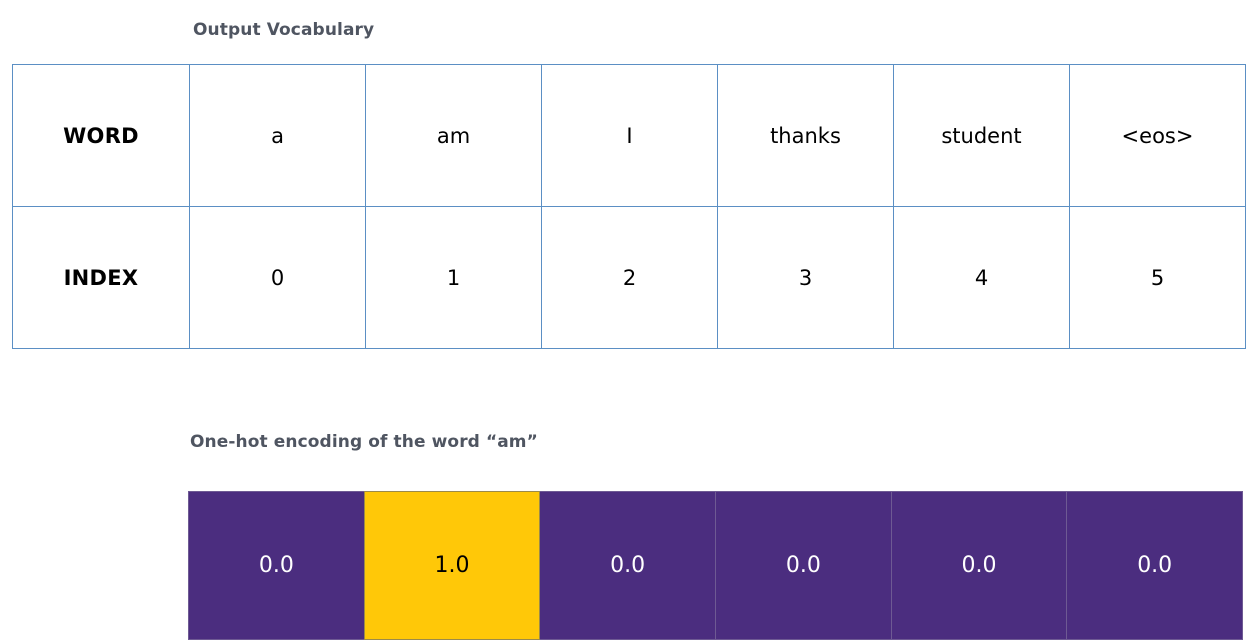 This screenshot has width=1259, height=640. I want to click on one-hot-cell-1-active: 1.0, so click(452, 565).